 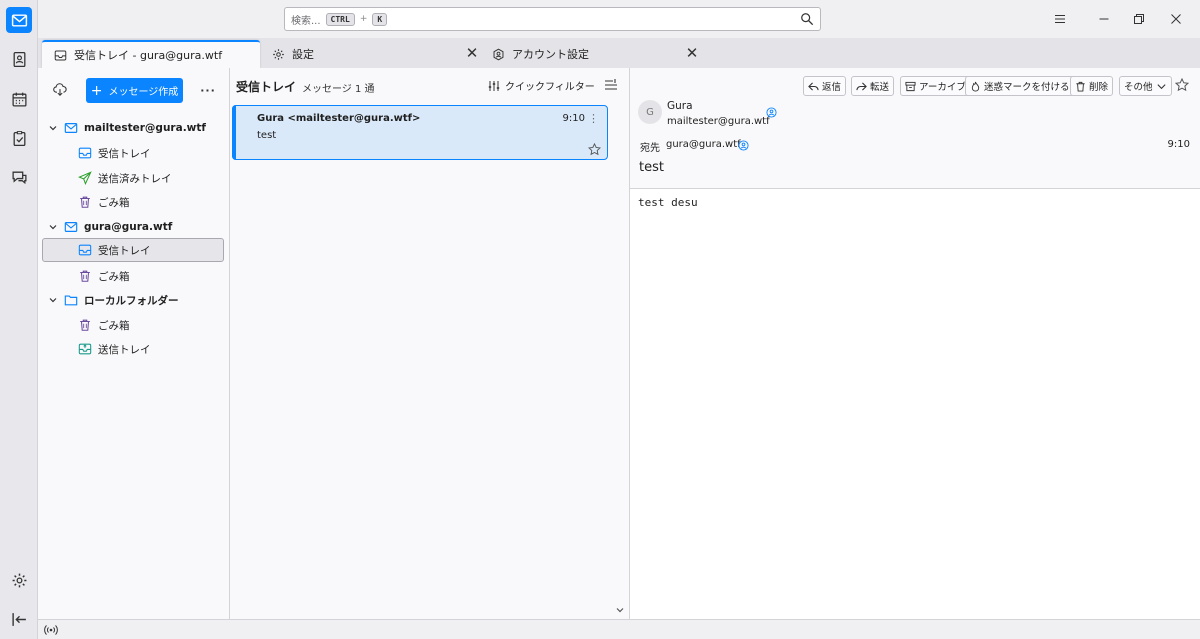 I want to click on to-label: 宛先, so click(x=650, y=148).